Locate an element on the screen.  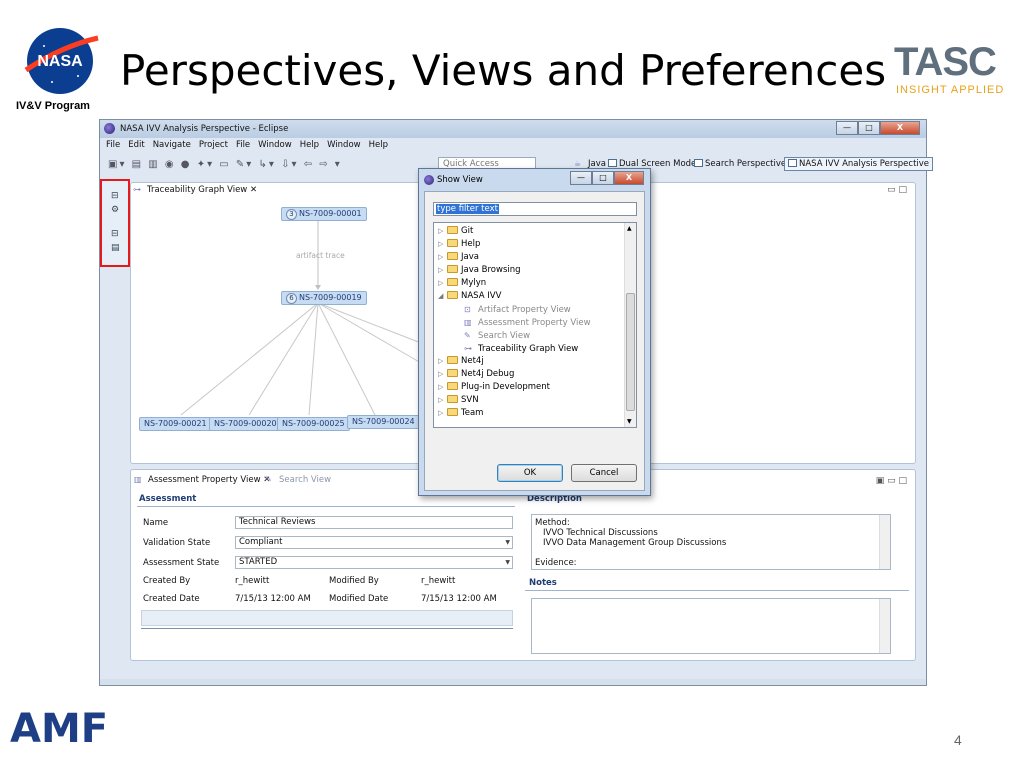
tree-item-java: ▷ Java is located at coordinates (458, 257).